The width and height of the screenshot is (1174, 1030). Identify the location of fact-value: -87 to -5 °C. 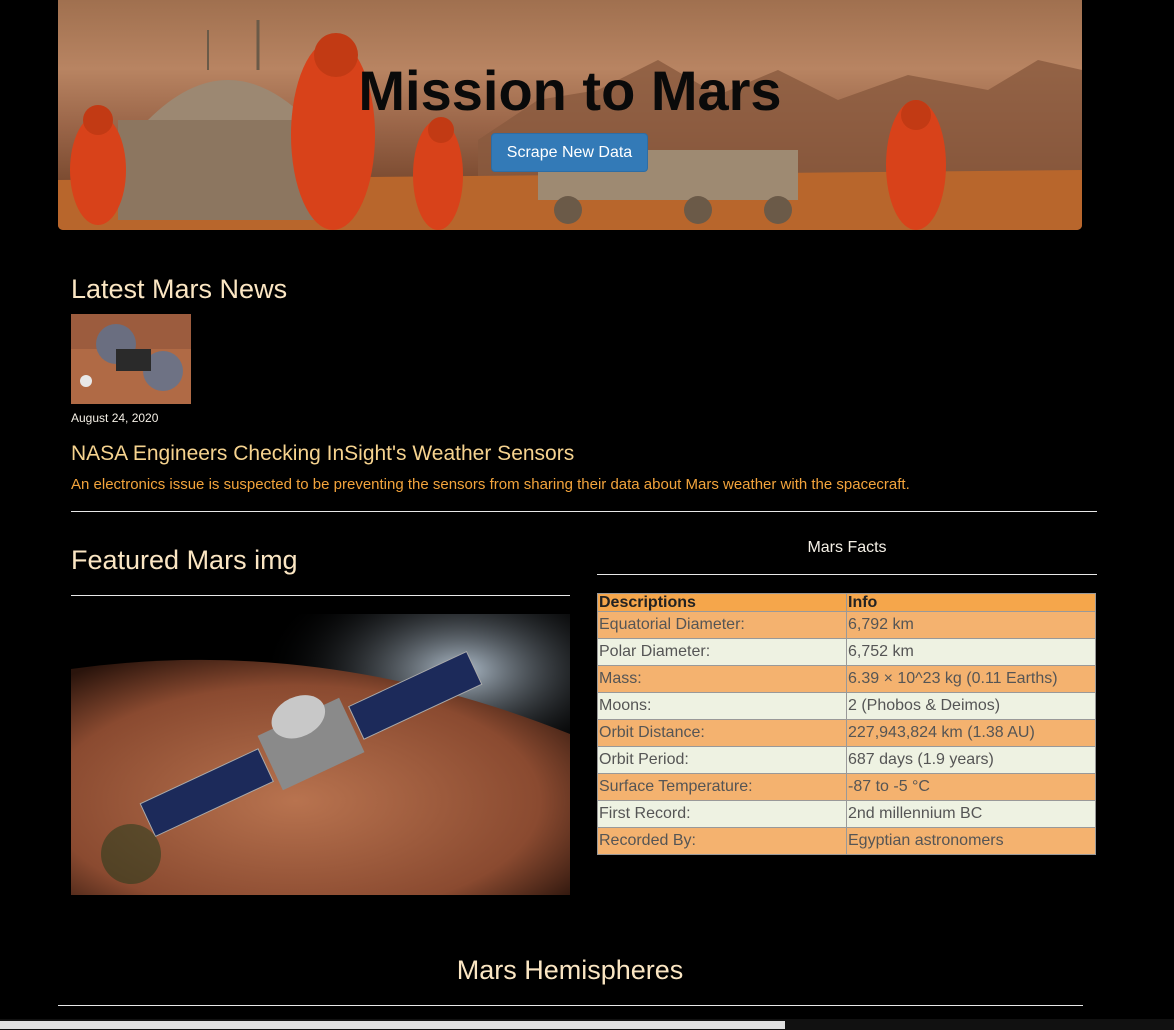
(971, 787).